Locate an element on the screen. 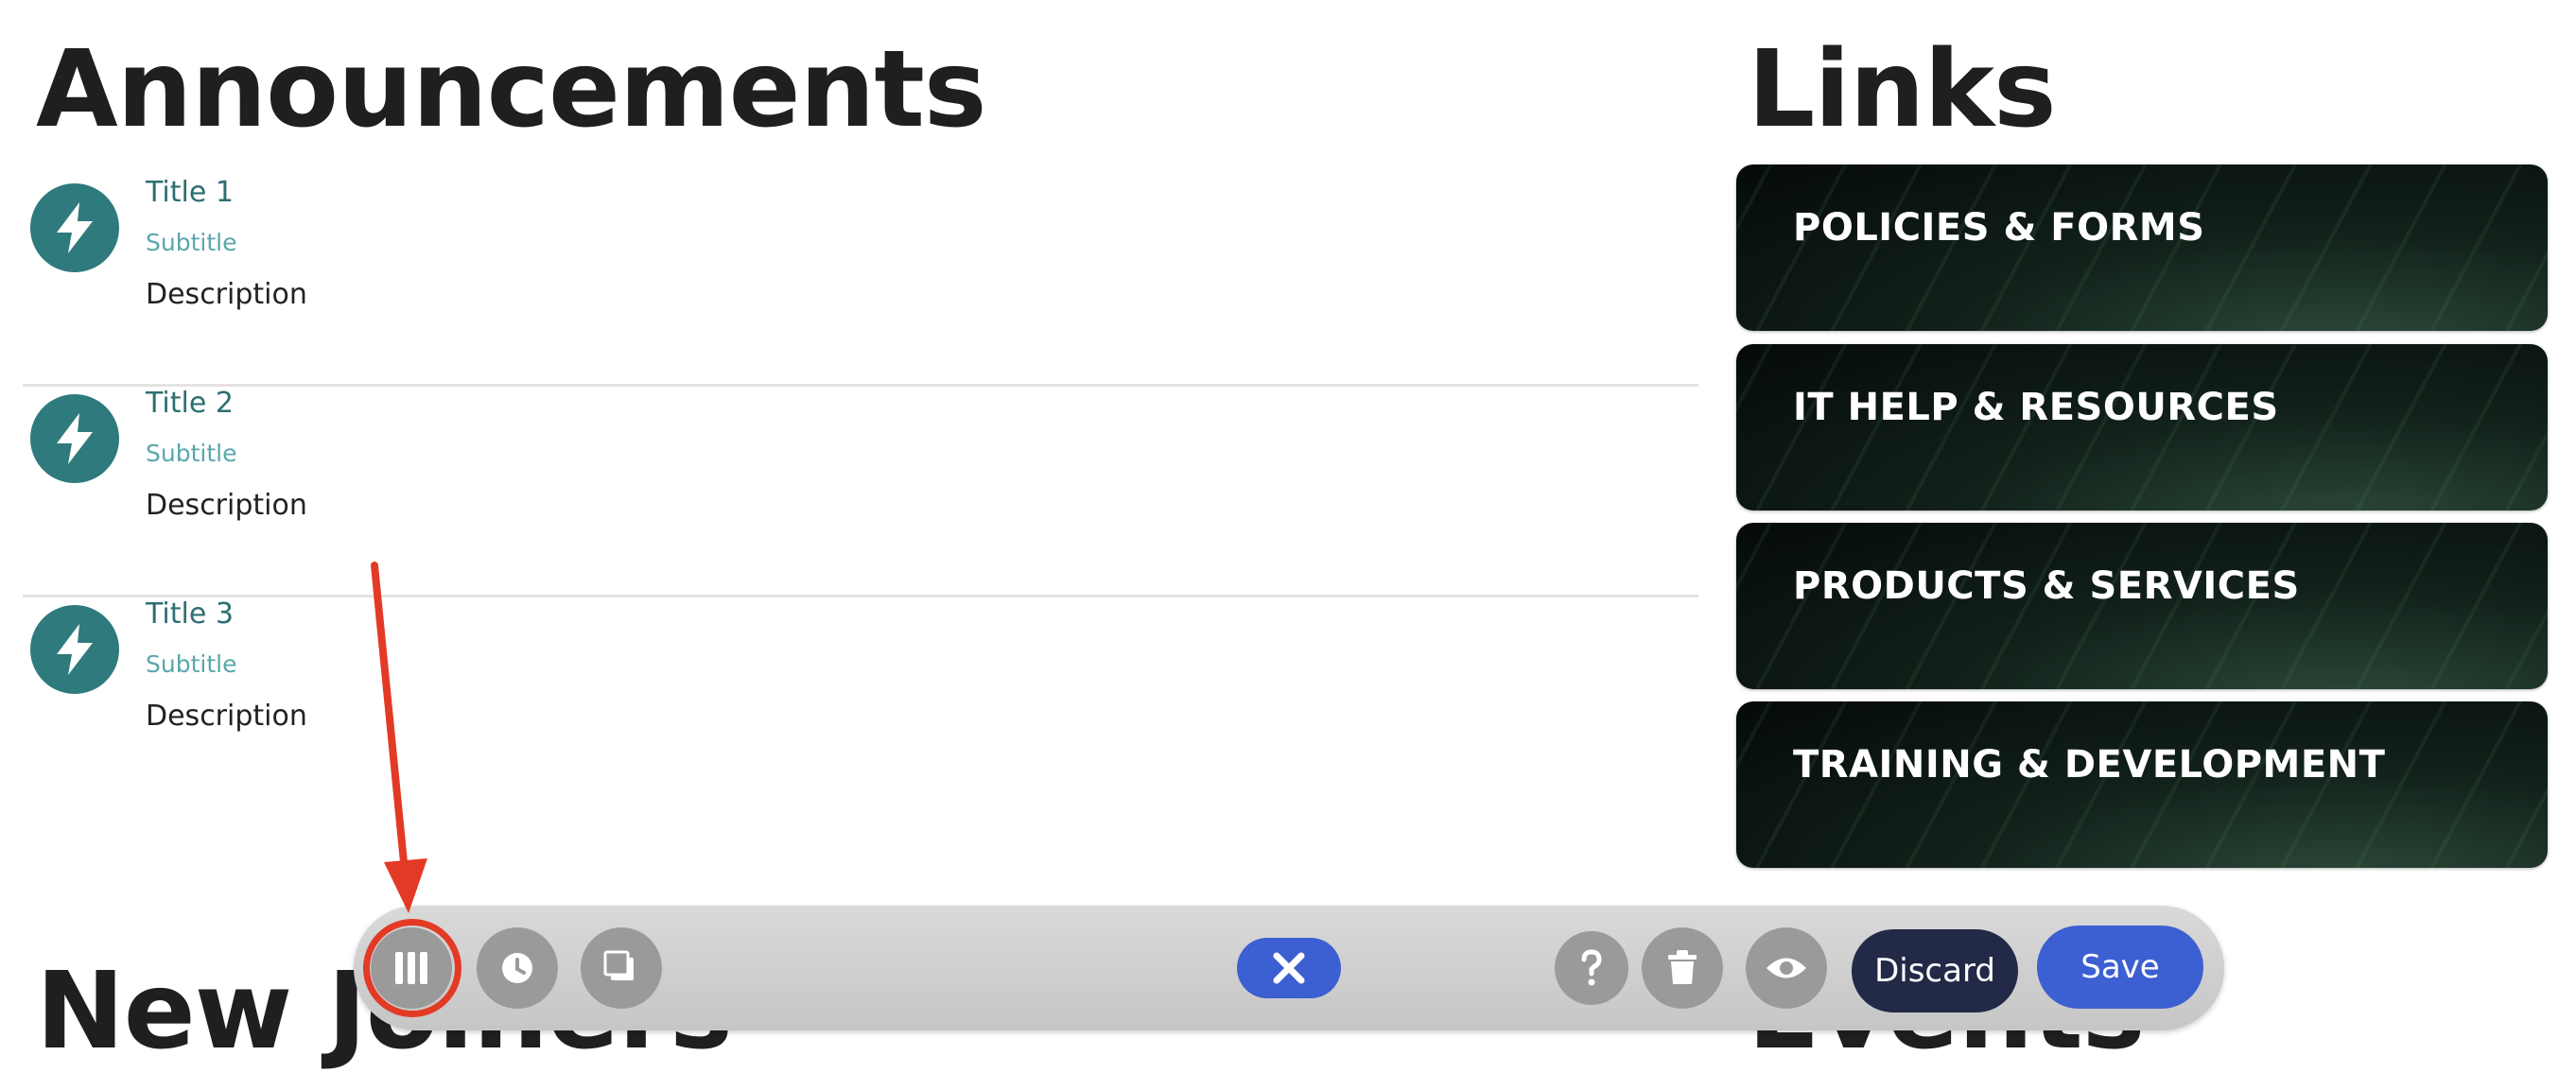 This screenshot has width=2576, height=1073. link-card-products-services: PRODUCTS & SERVICES is located at coordinates (2142, 606).